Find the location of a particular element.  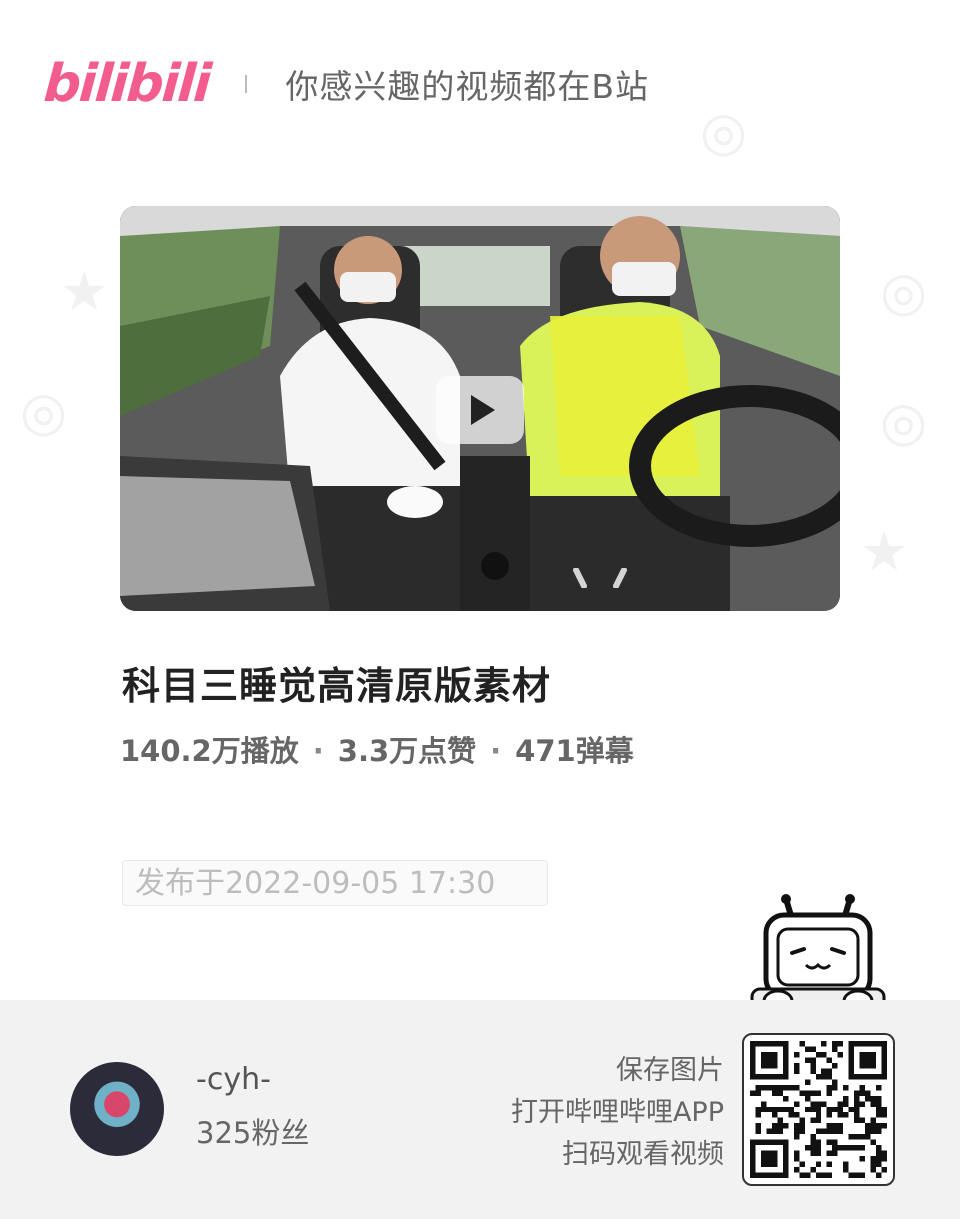

uploader-name: -cyh- is located at coordinates (233, 1079).